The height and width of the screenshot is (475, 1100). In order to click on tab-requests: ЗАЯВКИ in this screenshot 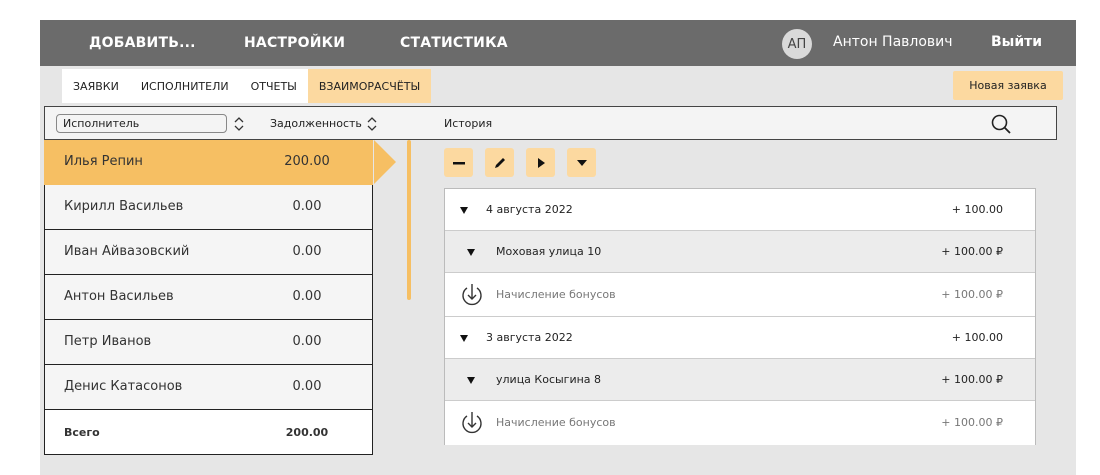, I will do `click(96, 86)`.